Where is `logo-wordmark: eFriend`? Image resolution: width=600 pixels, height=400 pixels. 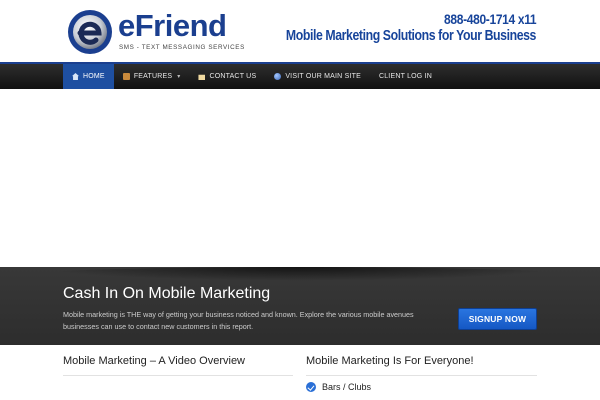
logo-wordmark: eFriend is located at coordinates (172, 25).